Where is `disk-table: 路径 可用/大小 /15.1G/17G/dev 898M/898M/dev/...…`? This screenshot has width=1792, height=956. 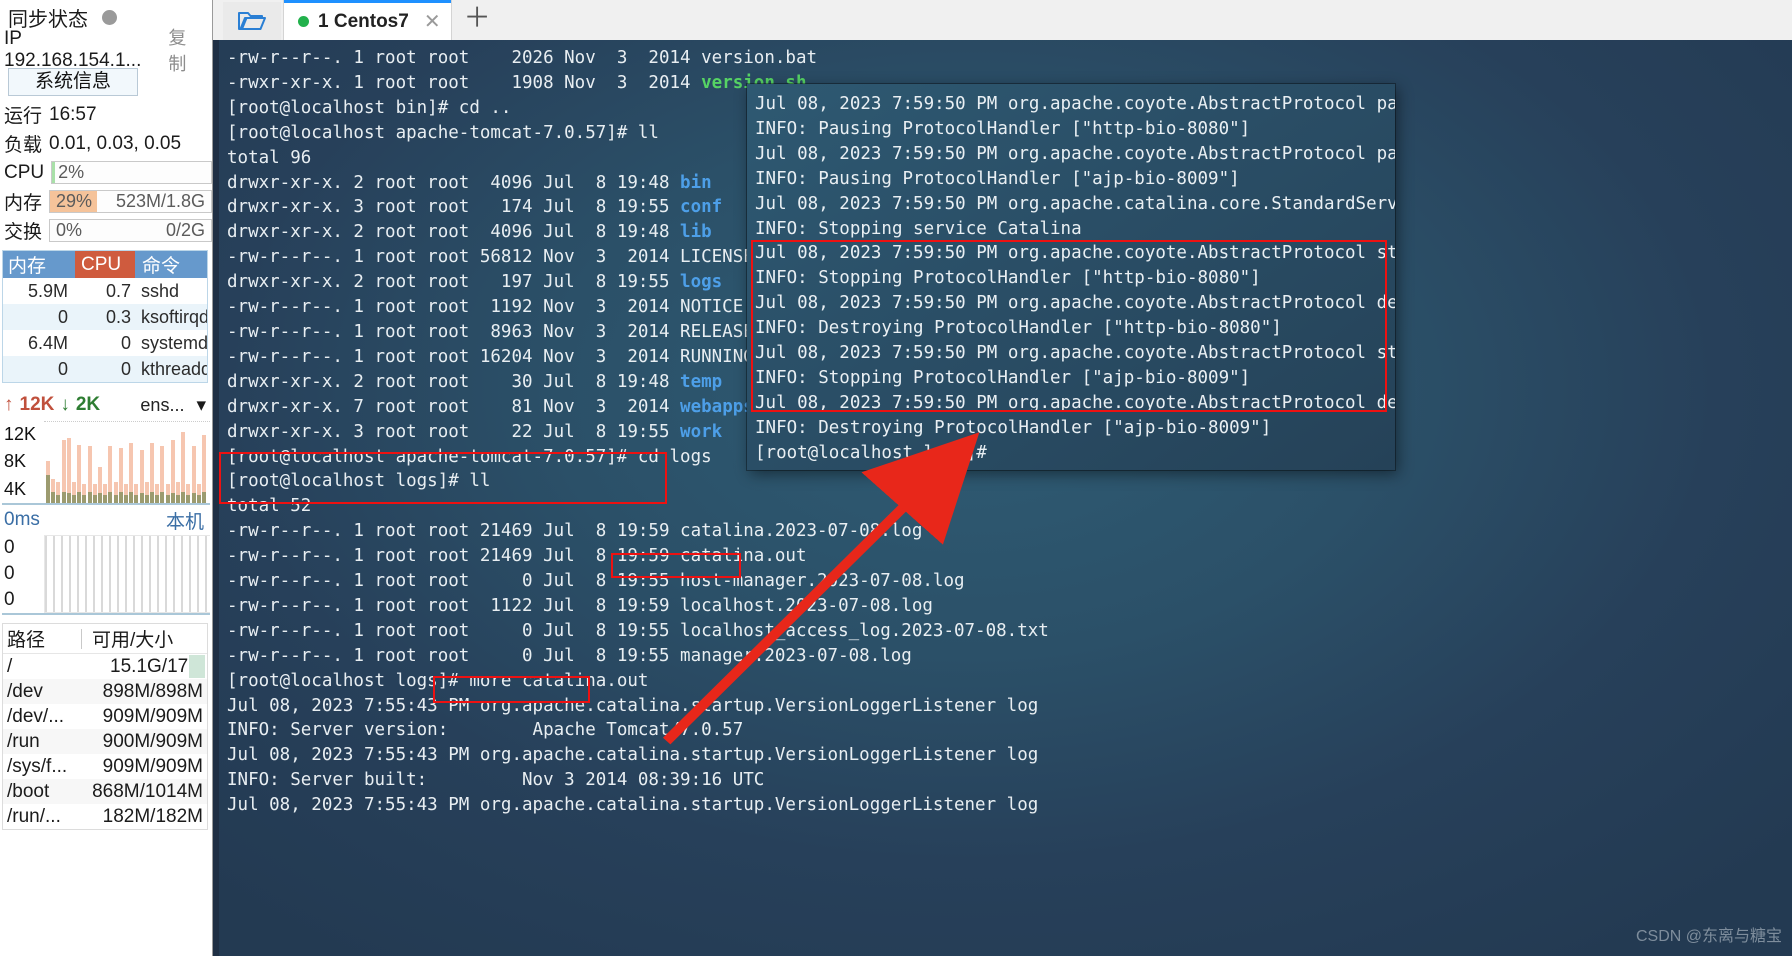
disk-table: 路径 可用/大小 /15.1G/17G/dev 898M/898M/dev/...… is located at coordinates (105, 726).